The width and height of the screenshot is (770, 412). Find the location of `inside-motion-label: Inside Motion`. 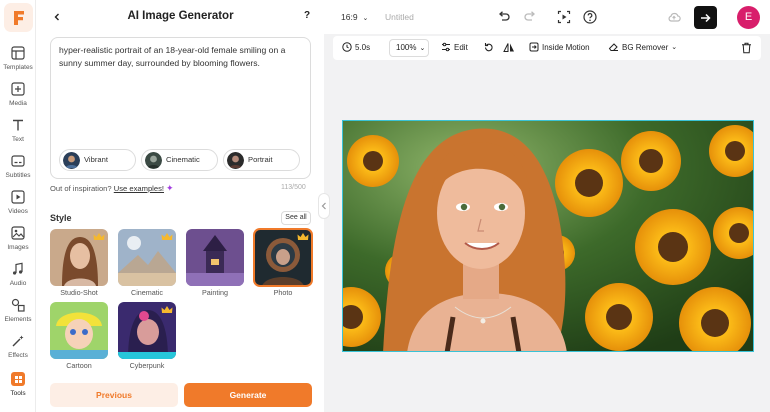

inside-motion-label: Inside Motion is located at coordinates (566, 47).